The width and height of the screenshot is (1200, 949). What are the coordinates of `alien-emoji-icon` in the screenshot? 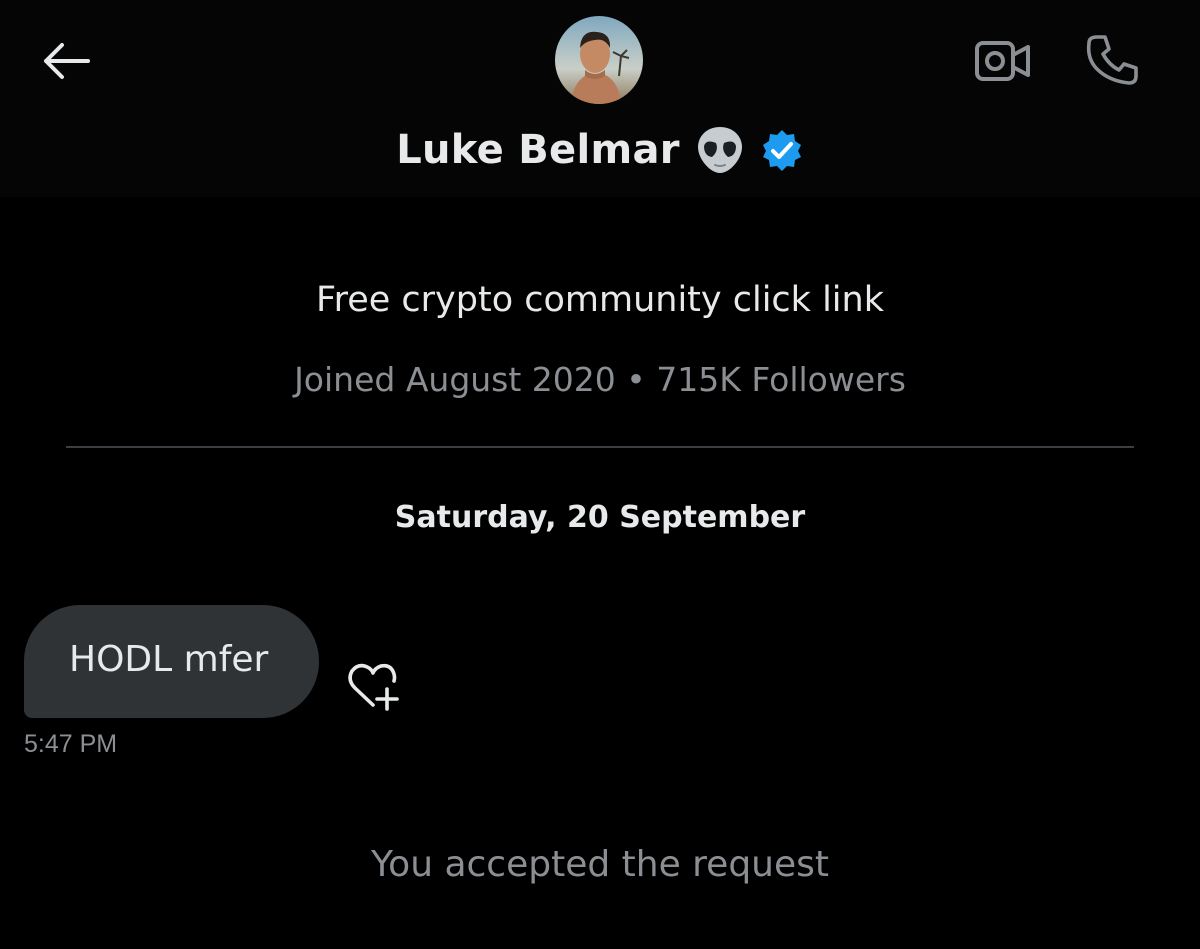 It's located at (719, 150).